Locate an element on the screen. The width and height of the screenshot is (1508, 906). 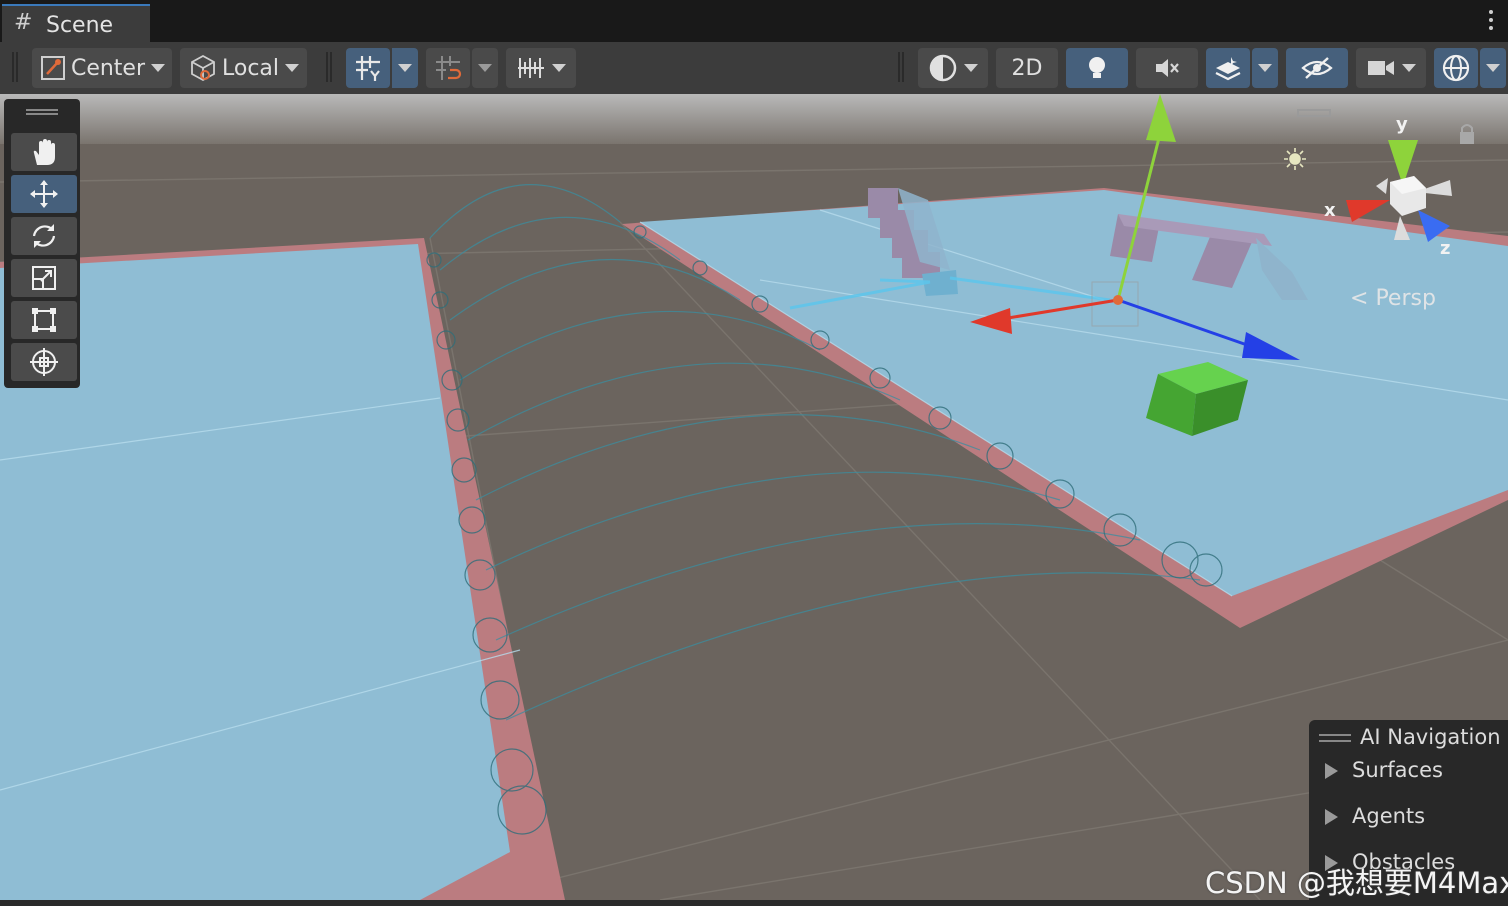
ai-navigation-item-label: Surfaces is located at coordinates (1397, 770).